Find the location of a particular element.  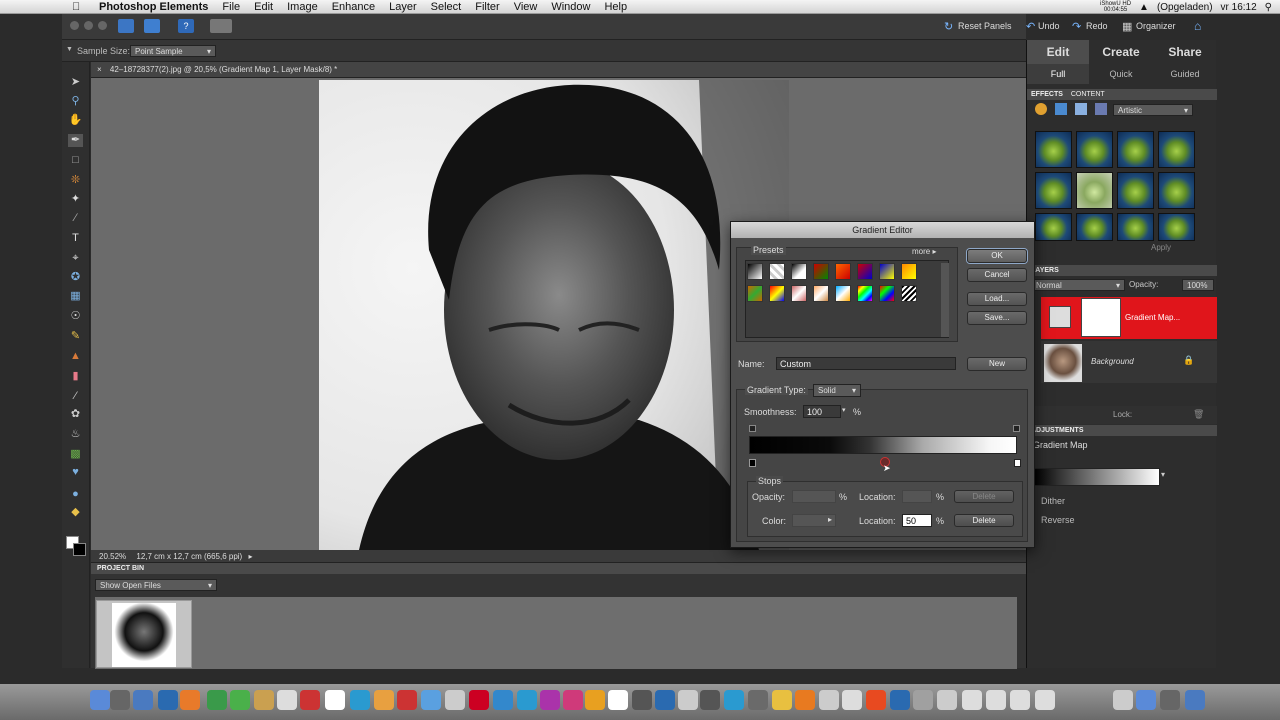

wifi-icon: ▲ is located at coordinates (1144, 7).